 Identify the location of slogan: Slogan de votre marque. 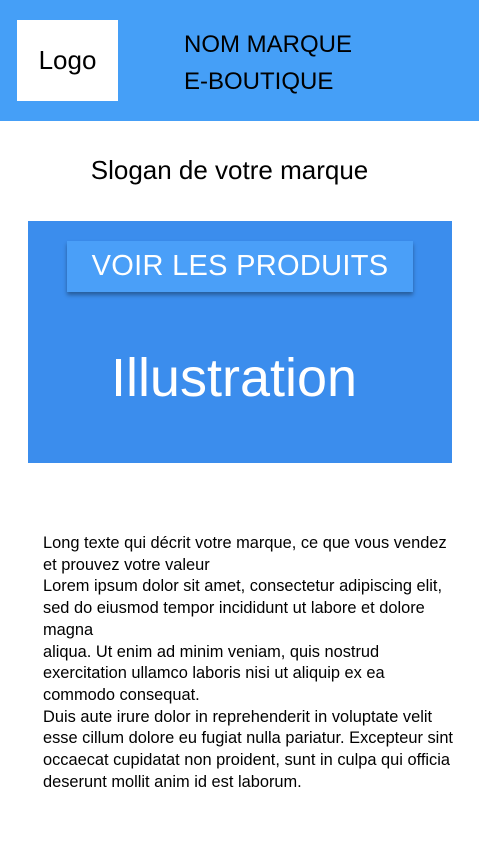
(229, 170).